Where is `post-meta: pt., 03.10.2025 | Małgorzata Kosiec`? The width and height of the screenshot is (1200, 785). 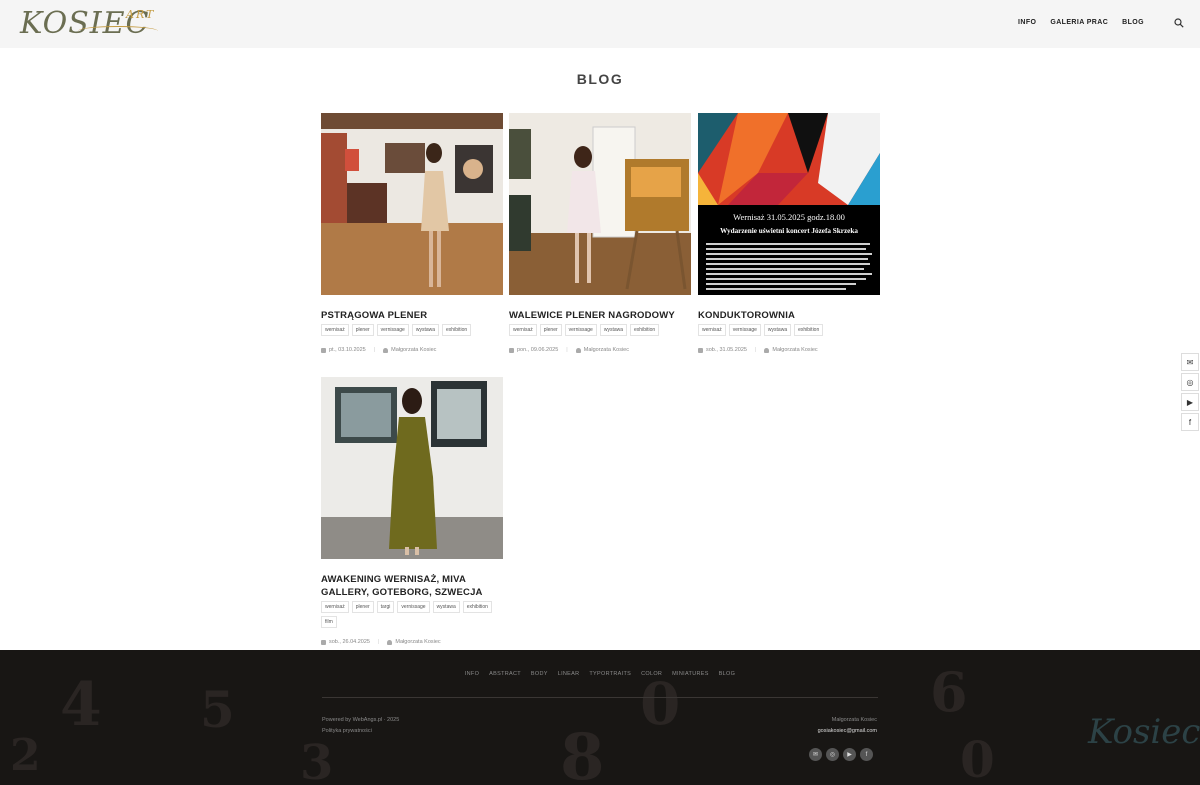
post-meta: pt., 03.10.2025 | Małgorzata Kosiec is located at coordinates (412, 350).